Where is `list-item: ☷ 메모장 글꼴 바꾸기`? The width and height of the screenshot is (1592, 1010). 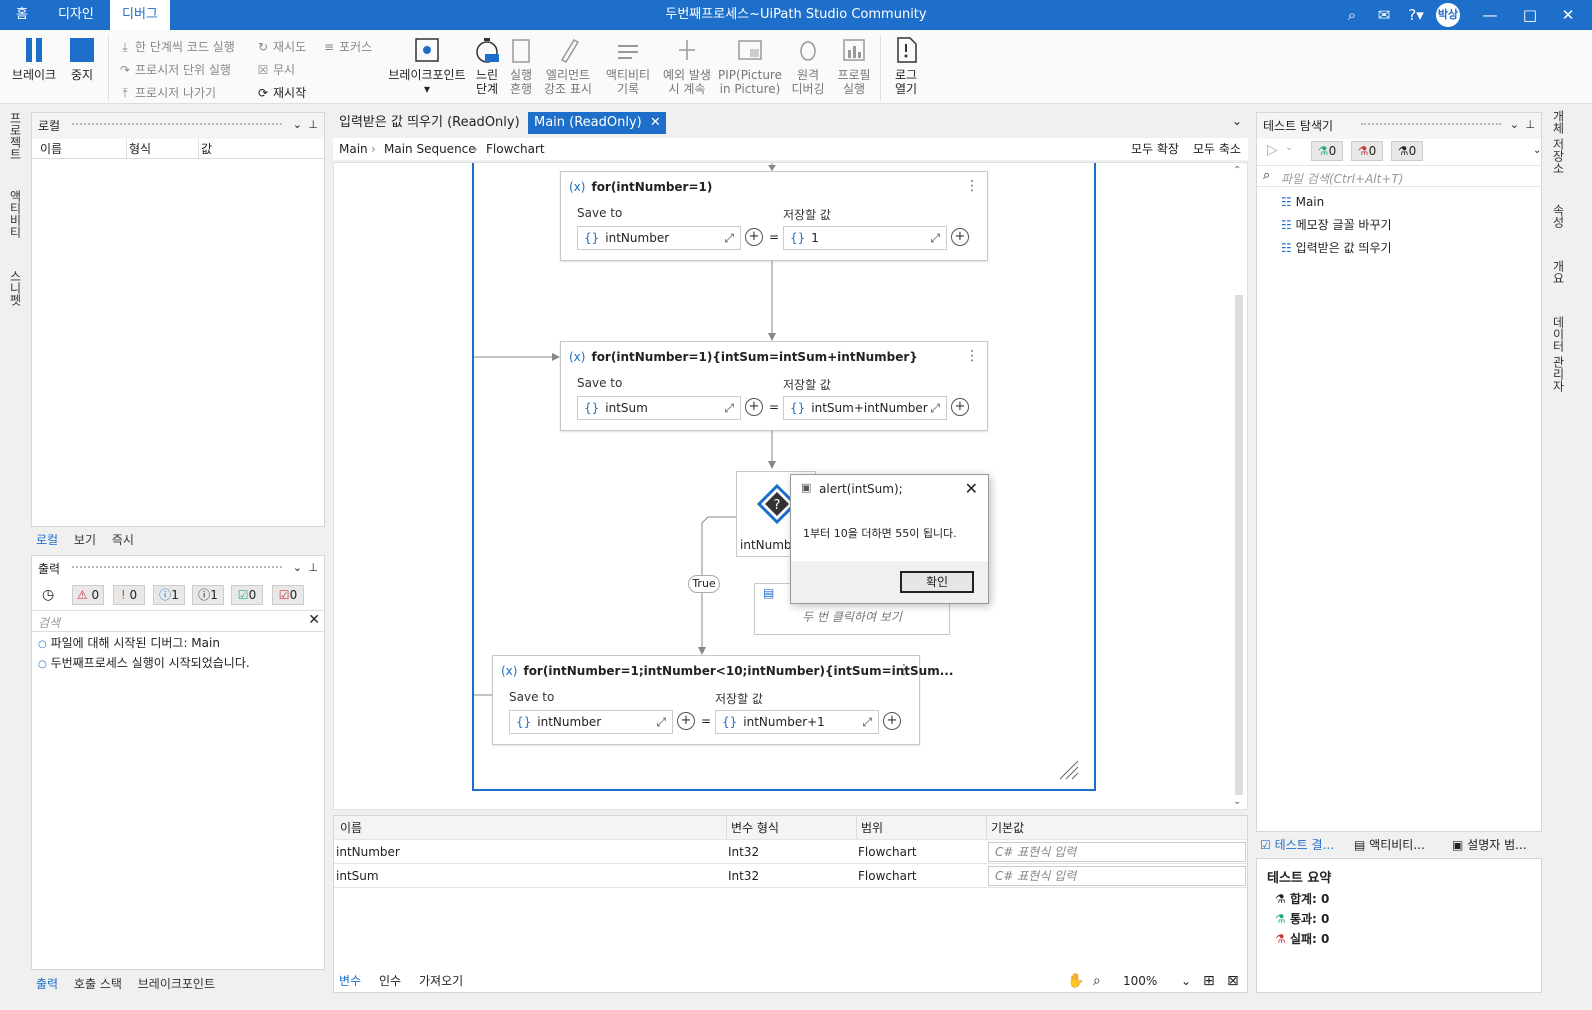 list-item: ☷ 메모장 글꼴 바꾸기 is located at coordinates (1336, 225).